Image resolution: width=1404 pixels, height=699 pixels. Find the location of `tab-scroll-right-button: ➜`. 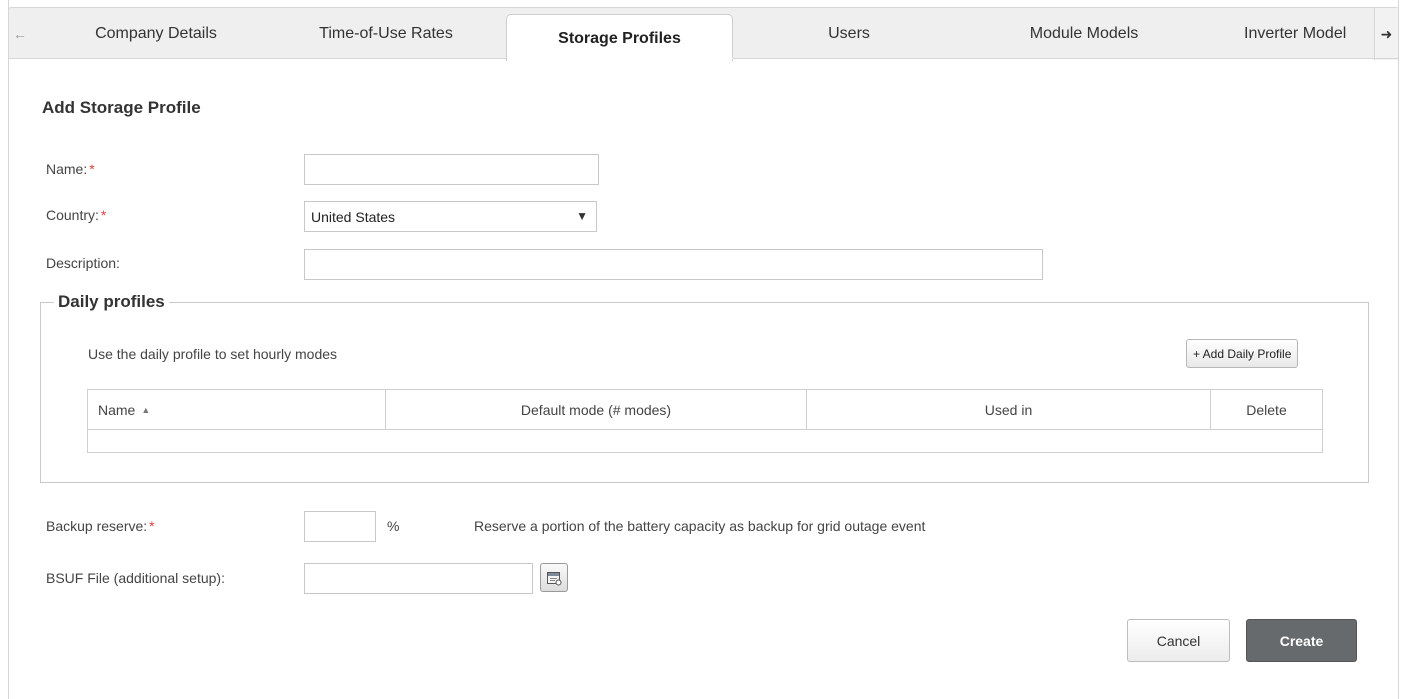

tab-scroll-right-button: ➜ is located at coordinates (1386, 34).